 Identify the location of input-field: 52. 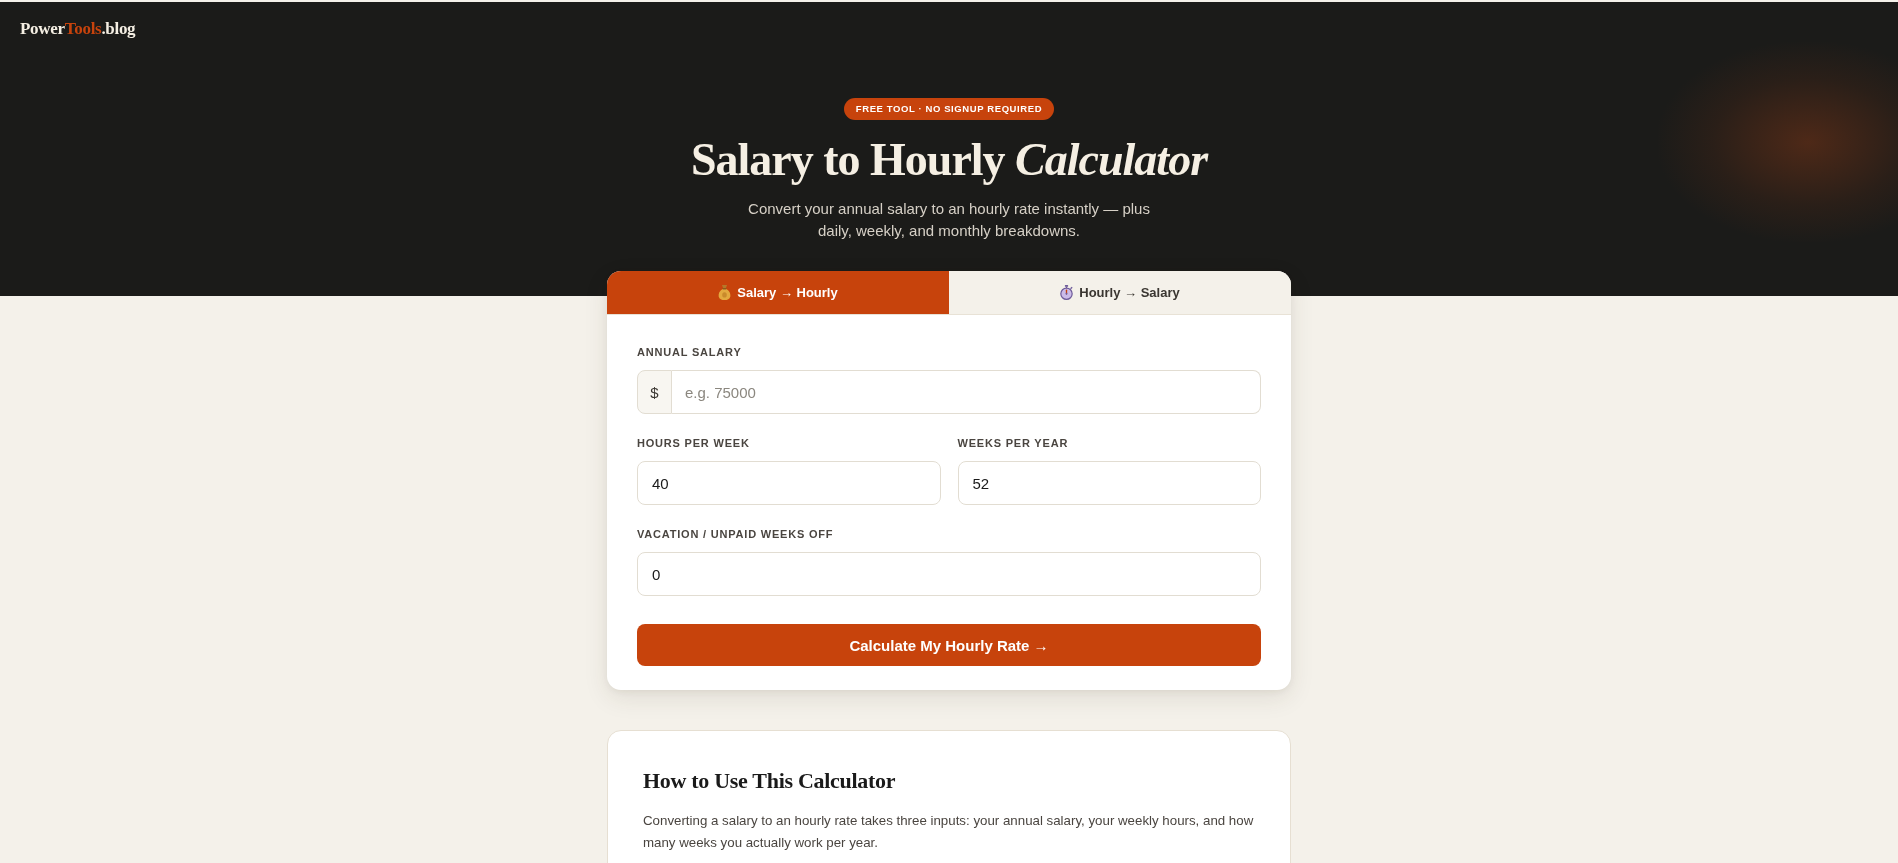
(1109, 483).